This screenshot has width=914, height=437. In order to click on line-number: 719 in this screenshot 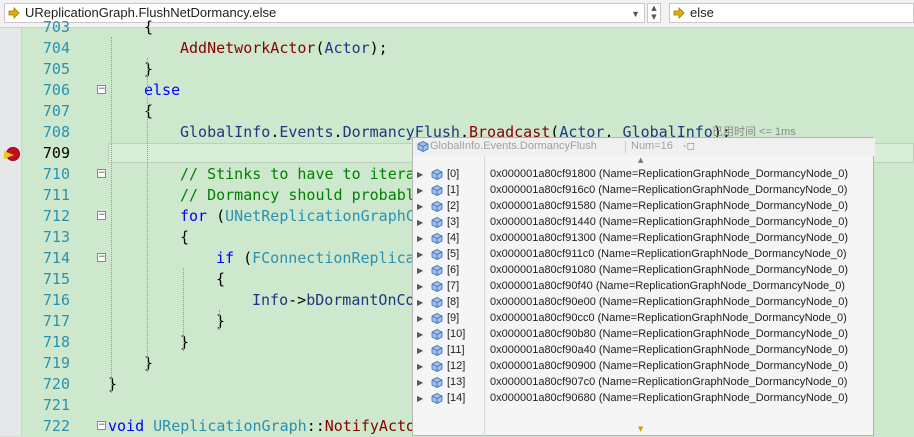, I will do `click(56, 363)`.